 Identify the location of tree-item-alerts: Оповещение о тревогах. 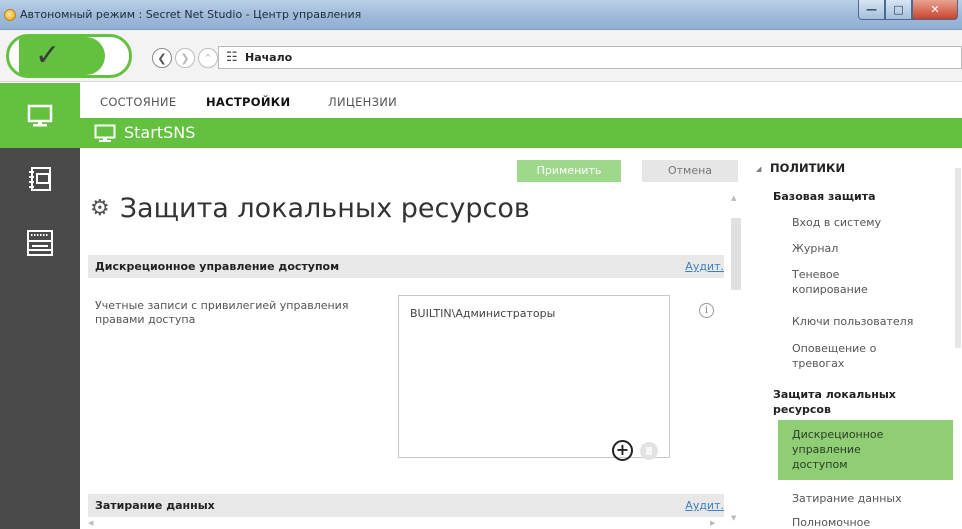
(852, 356).